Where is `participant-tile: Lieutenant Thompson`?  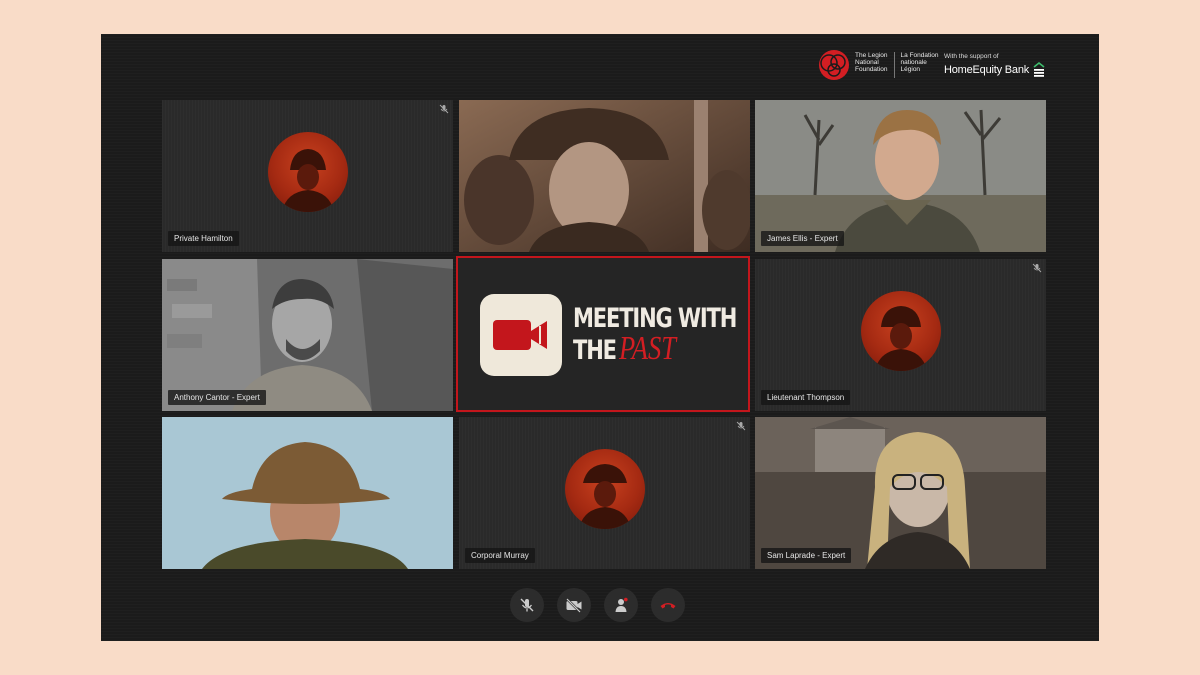 participant-tile: Lieutenant Thompson is located at coordinates (900, 335).